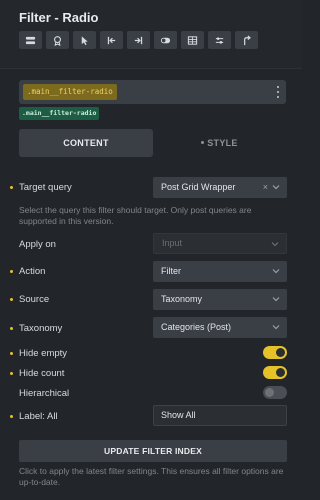  Describe the element at coordinates (32, 271) in the screenshot. I see `action-label: Action` at that location.